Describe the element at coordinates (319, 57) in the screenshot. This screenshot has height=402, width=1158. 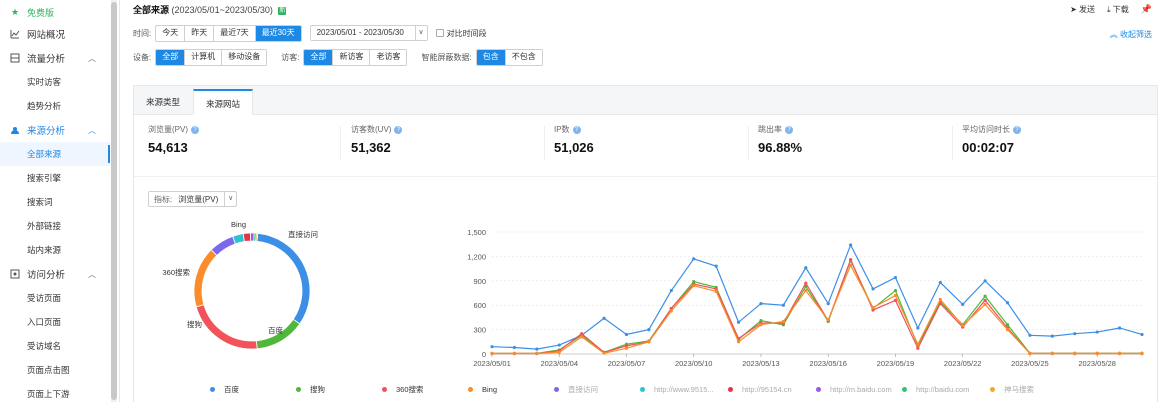
I see `visitor-option-all: 全部` at that location.